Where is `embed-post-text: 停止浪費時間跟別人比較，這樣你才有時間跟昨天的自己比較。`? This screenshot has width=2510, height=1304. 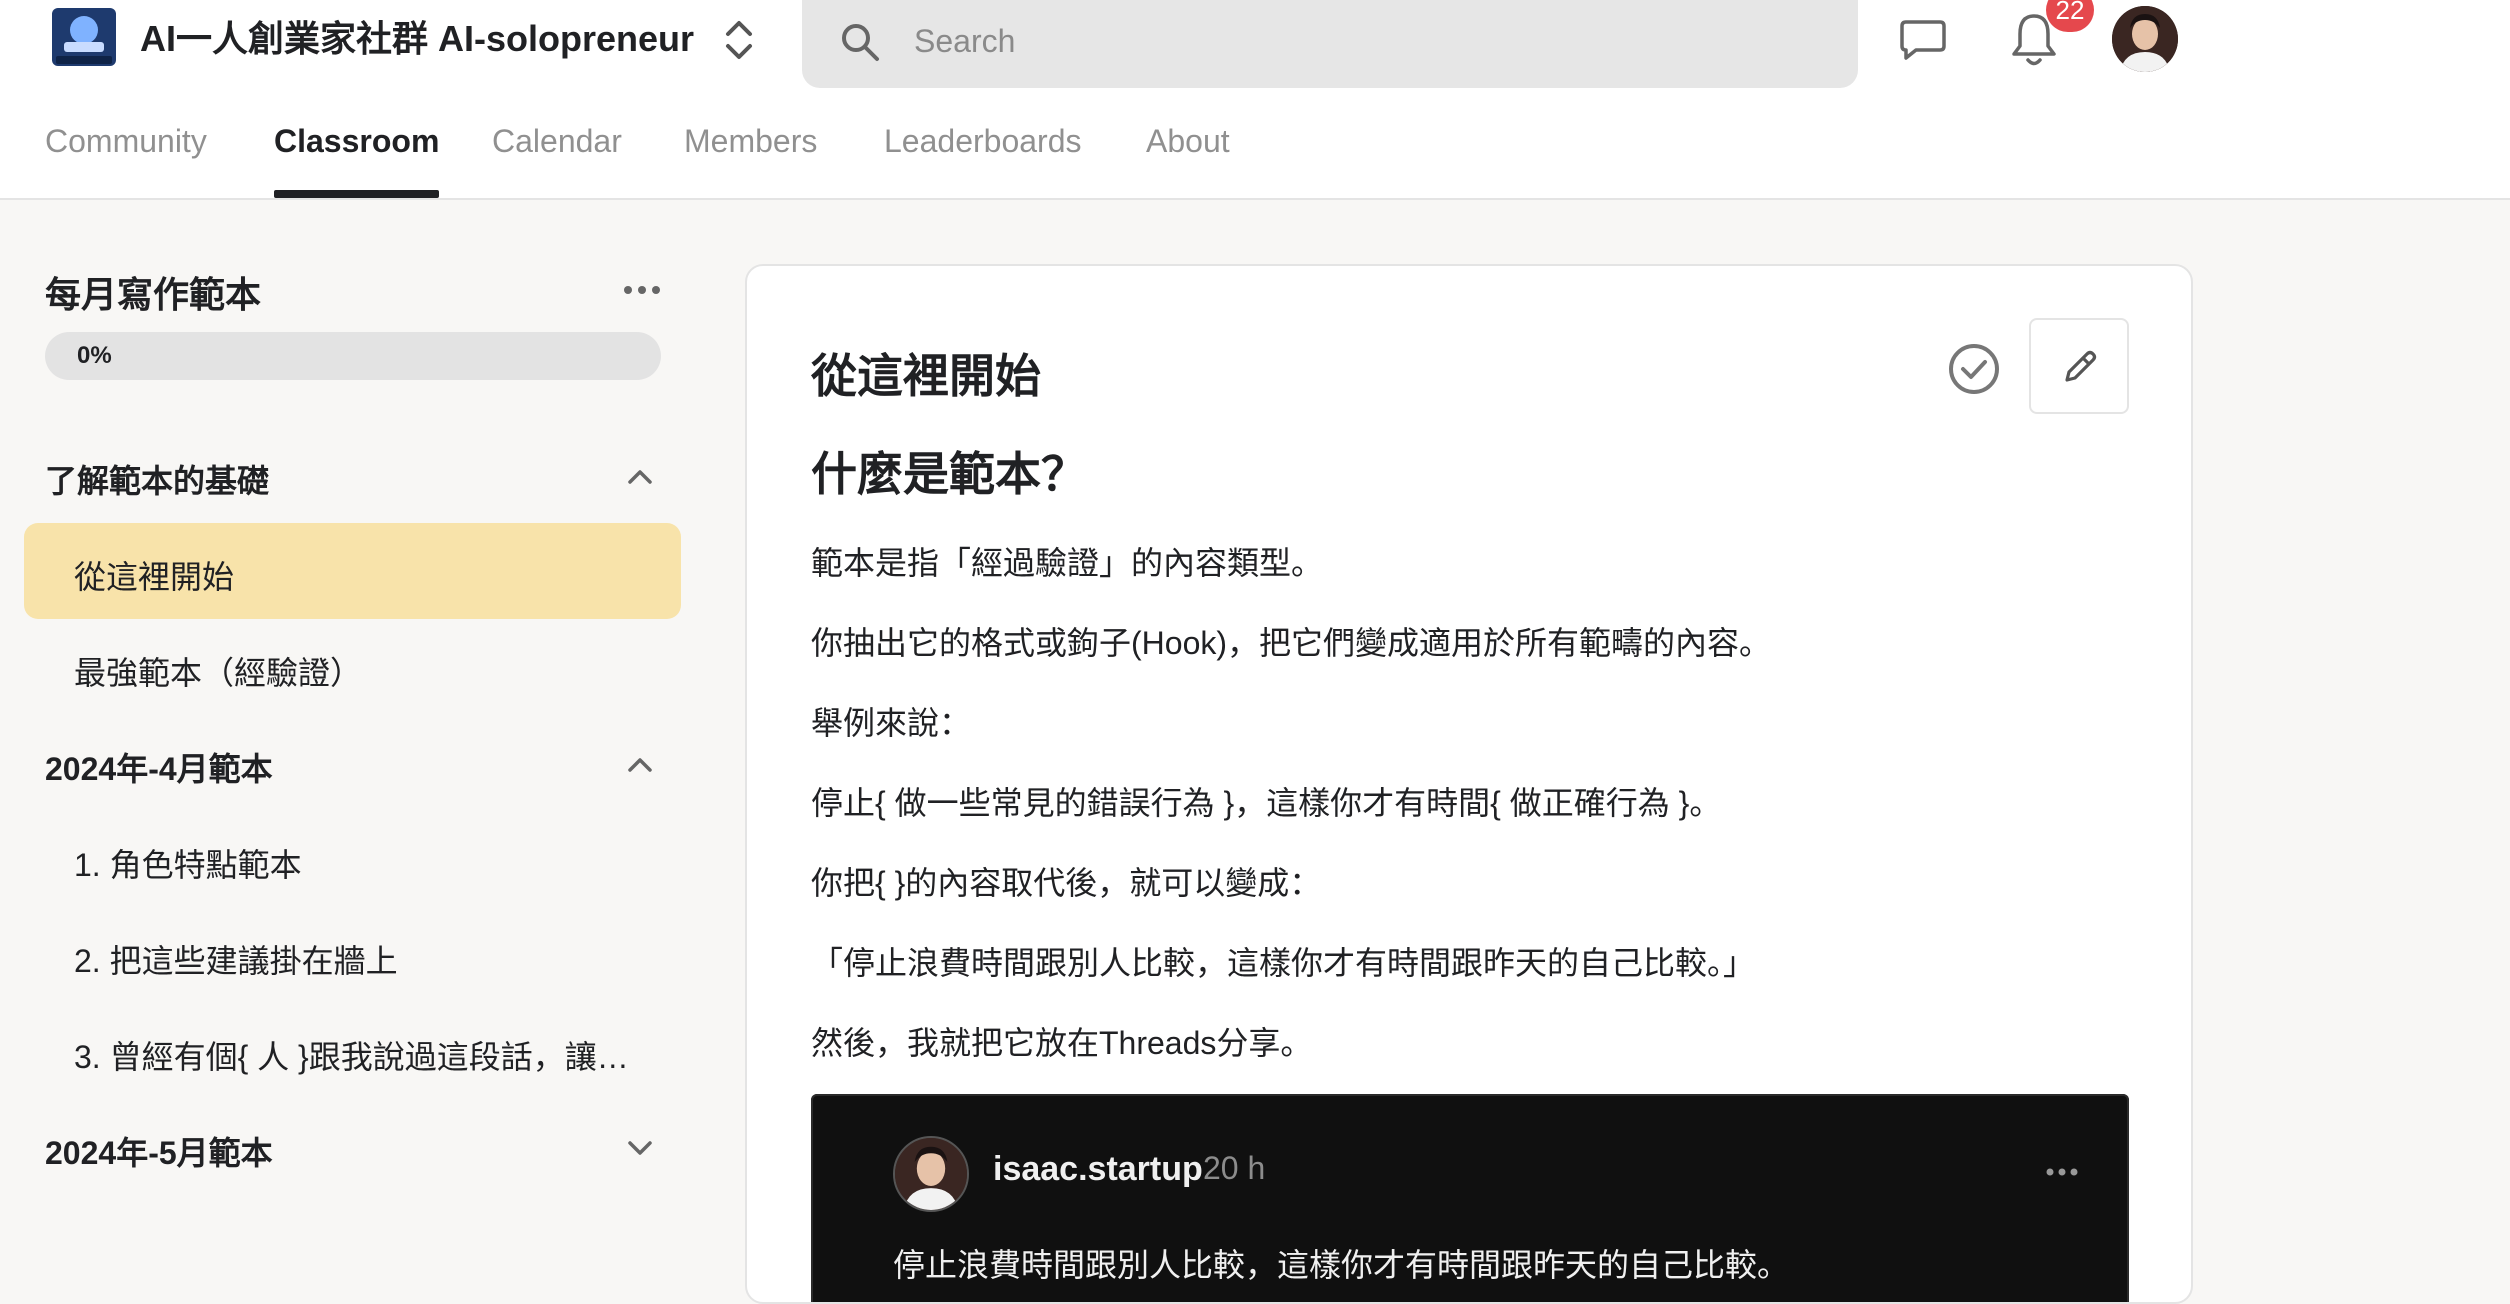 embed-post-text: 停止浪費時間跟別人比較，這樣你才有時間跟昨天的自己比較。 is located at coordinates (1341, 1265).